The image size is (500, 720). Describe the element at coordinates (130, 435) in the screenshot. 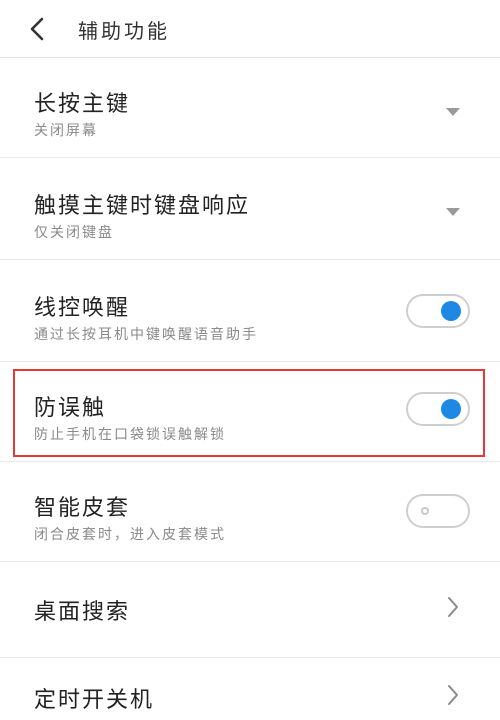

I see `setting-subtitle: 防止手机在口袋锁误触解锁` at that location.